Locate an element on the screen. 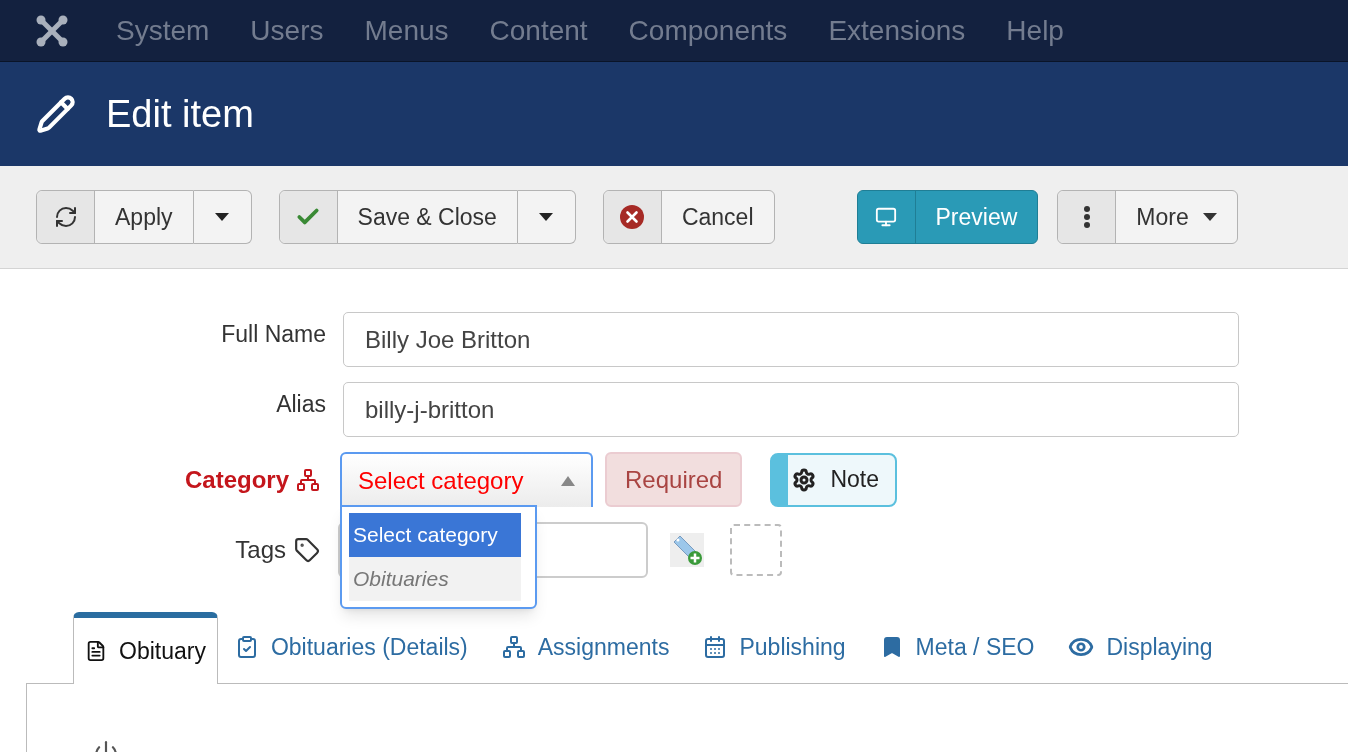 The width and height of the screenshot is (1348, 752). field-label: Full Name is located at coordinates (273, 335).